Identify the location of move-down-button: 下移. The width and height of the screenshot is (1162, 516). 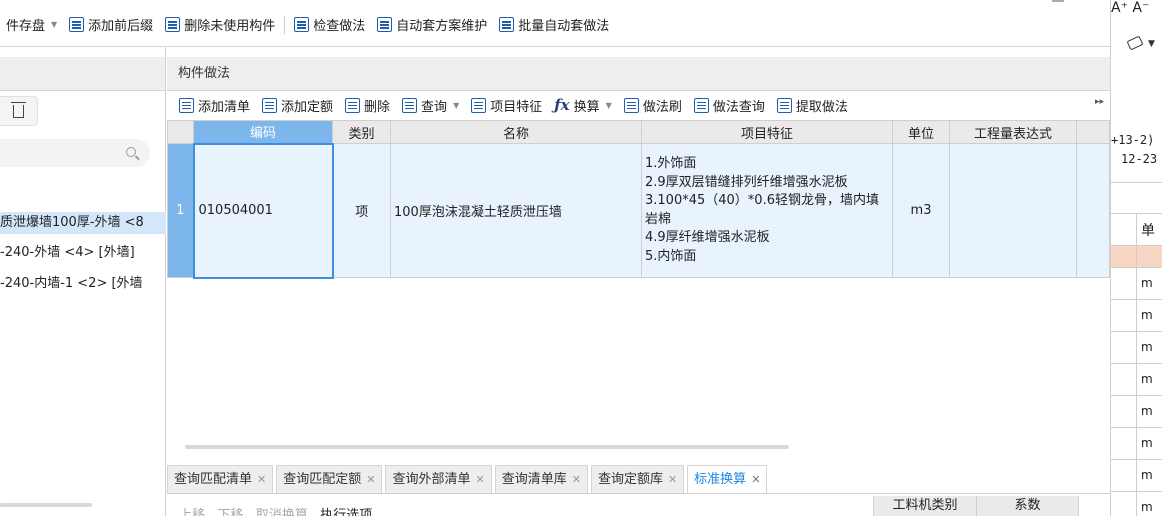
(230, 512).